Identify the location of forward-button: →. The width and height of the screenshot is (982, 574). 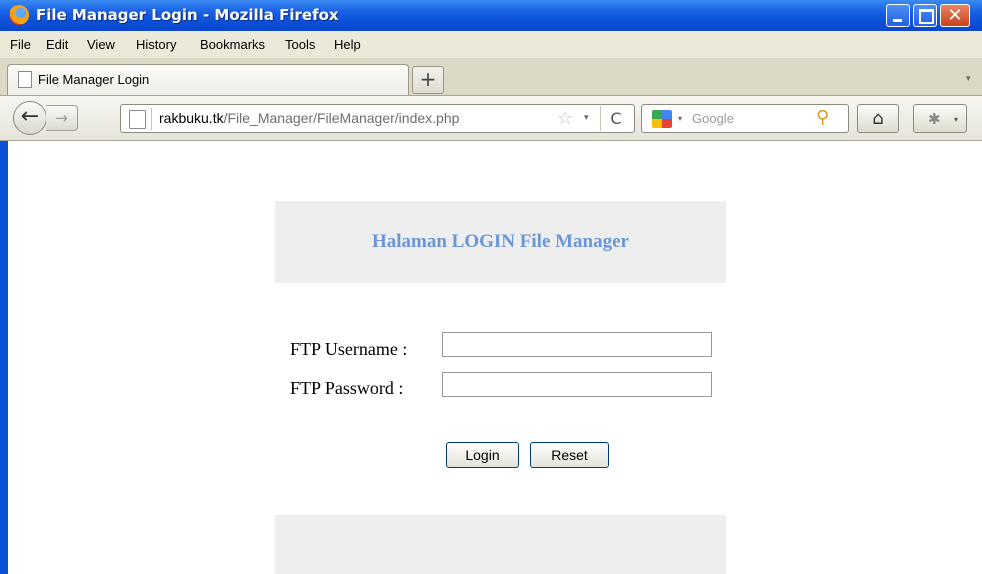
(62, 118).